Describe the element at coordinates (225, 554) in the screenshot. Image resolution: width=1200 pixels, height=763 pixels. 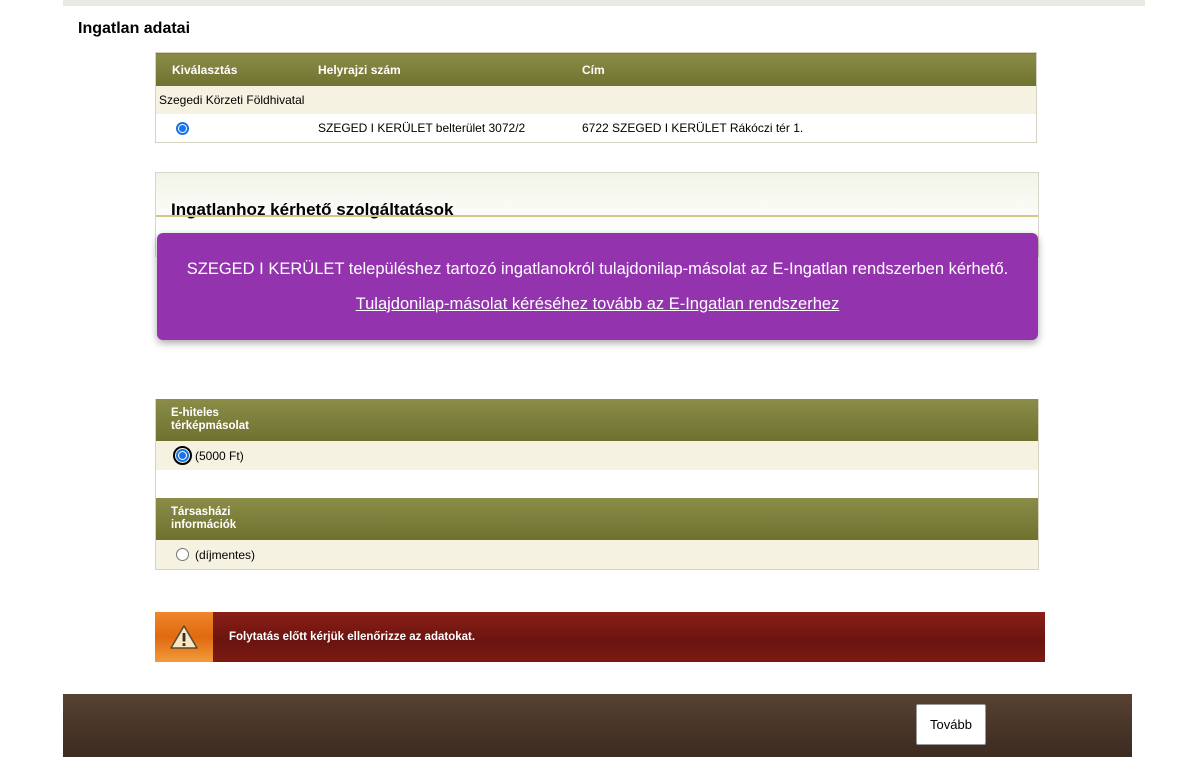
I see `condo-info-price: (díjmentes)` at that location.